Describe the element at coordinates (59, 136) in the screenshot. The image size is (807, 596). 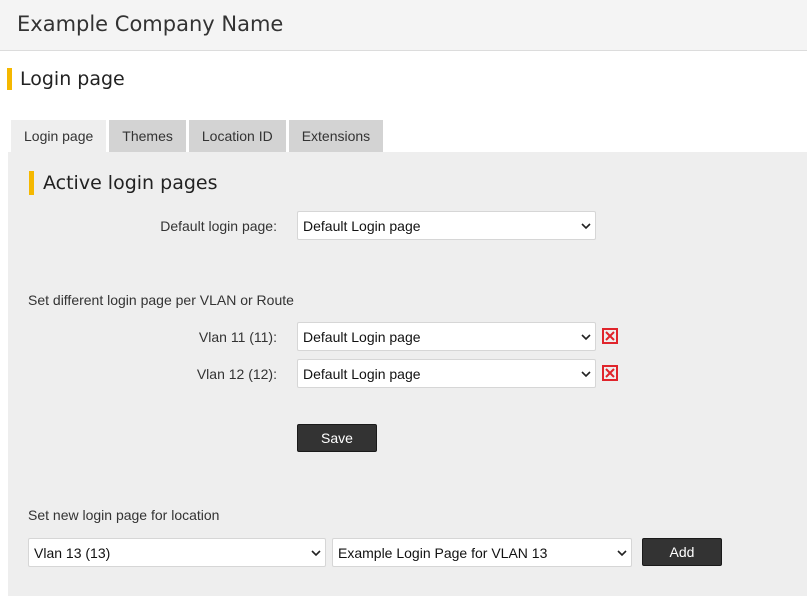
I see `tab-login-page: Login page` at that location.